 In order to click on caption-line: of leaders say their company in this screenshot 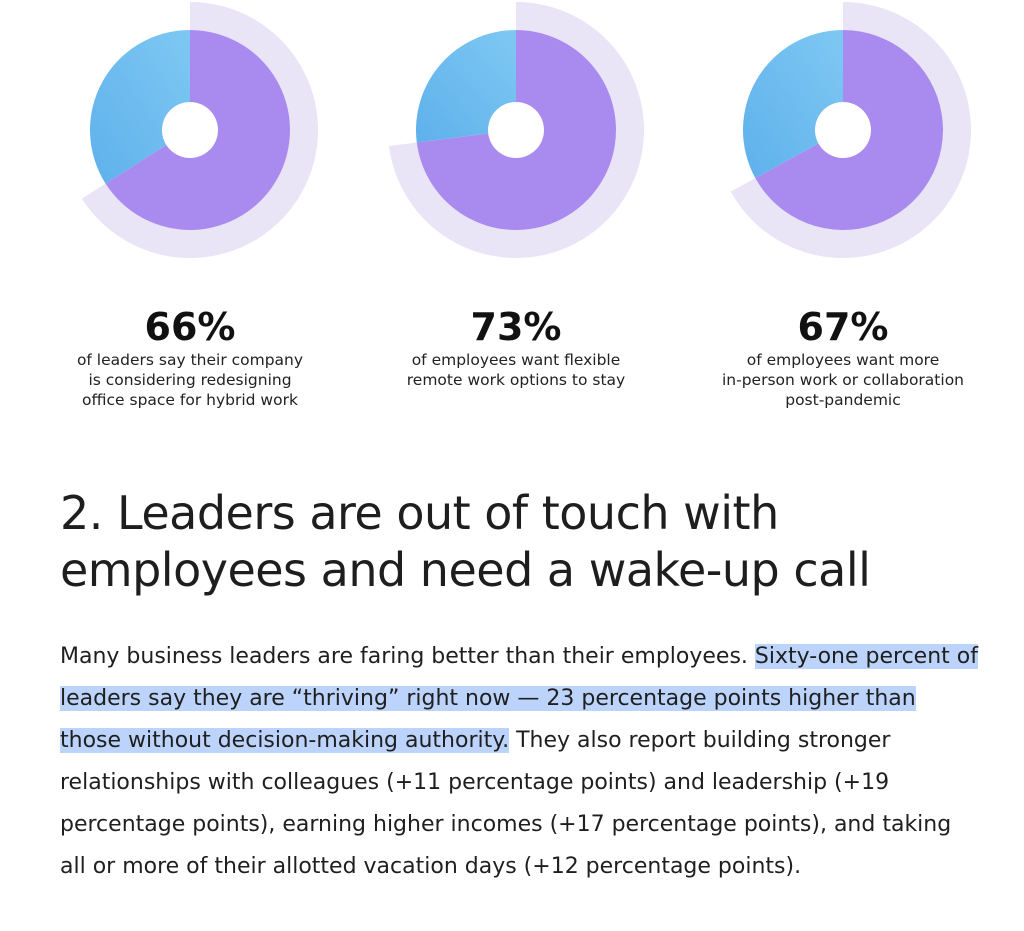, I will do `click(190, 360)`.